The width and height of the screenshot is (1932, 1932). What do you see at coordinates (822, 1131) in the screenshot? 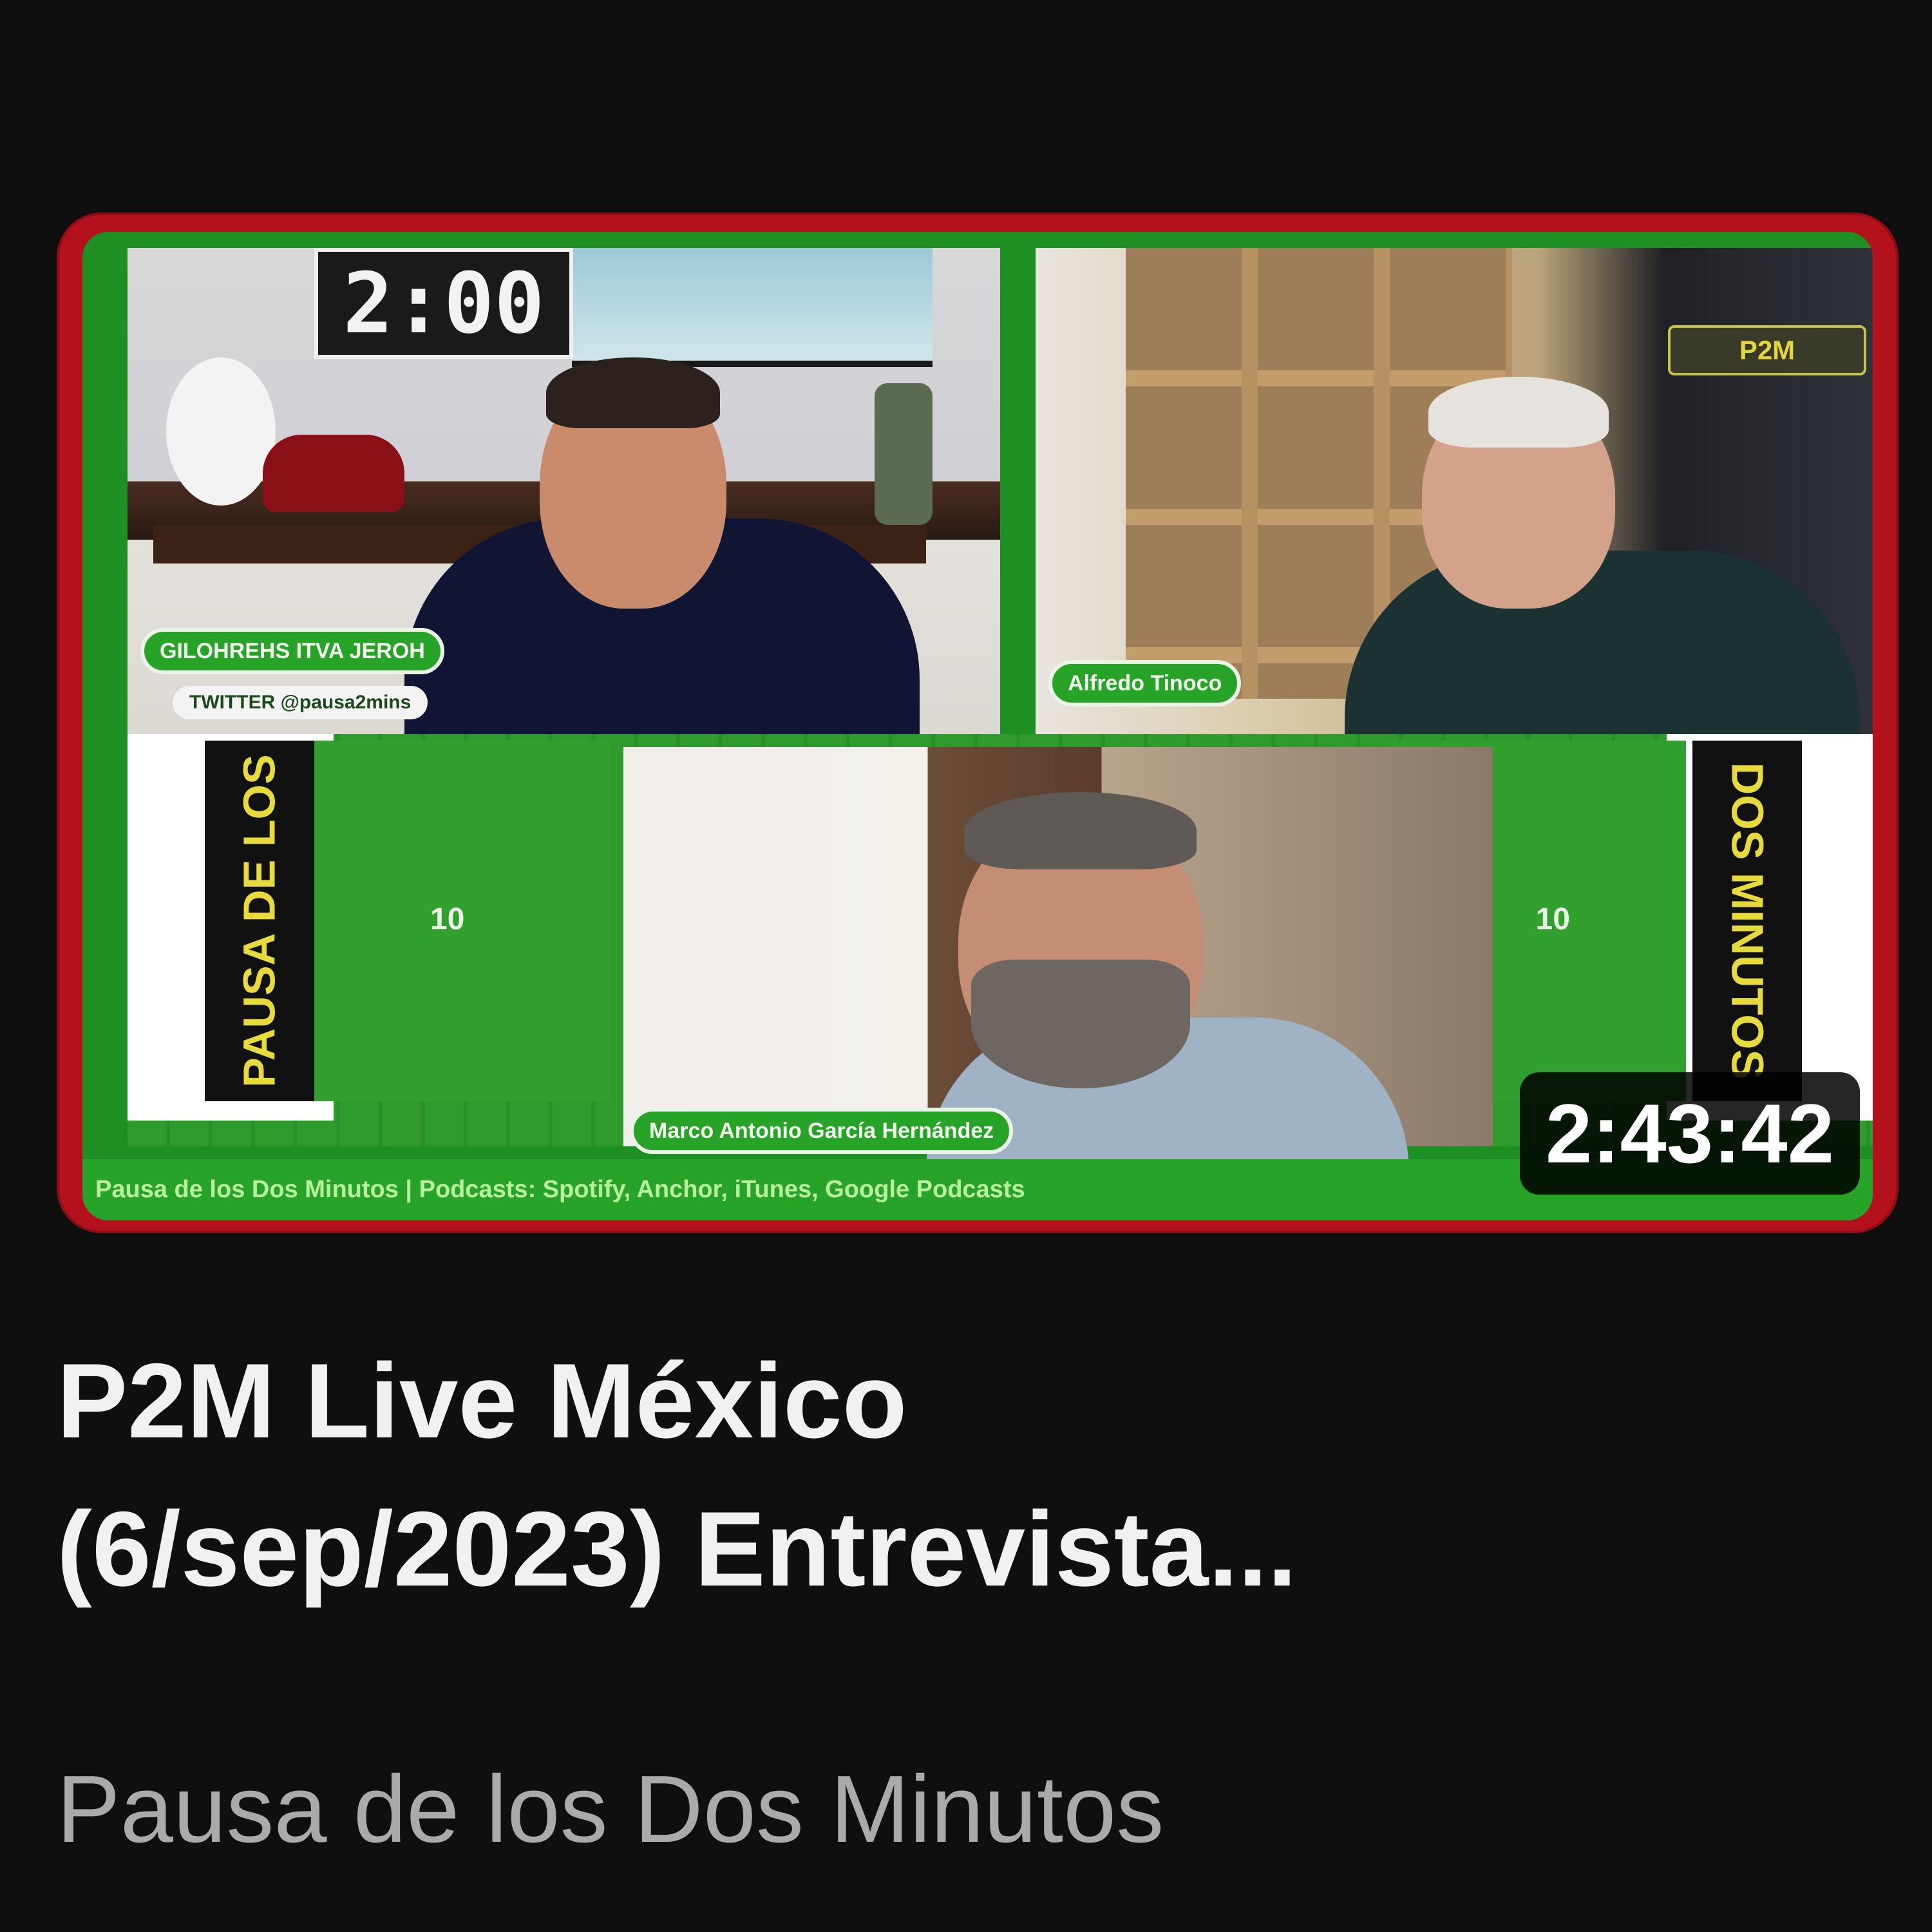
I see `participant-3-nametag: Marco Antonio García Hernández` at bounding box center [822, 1131].